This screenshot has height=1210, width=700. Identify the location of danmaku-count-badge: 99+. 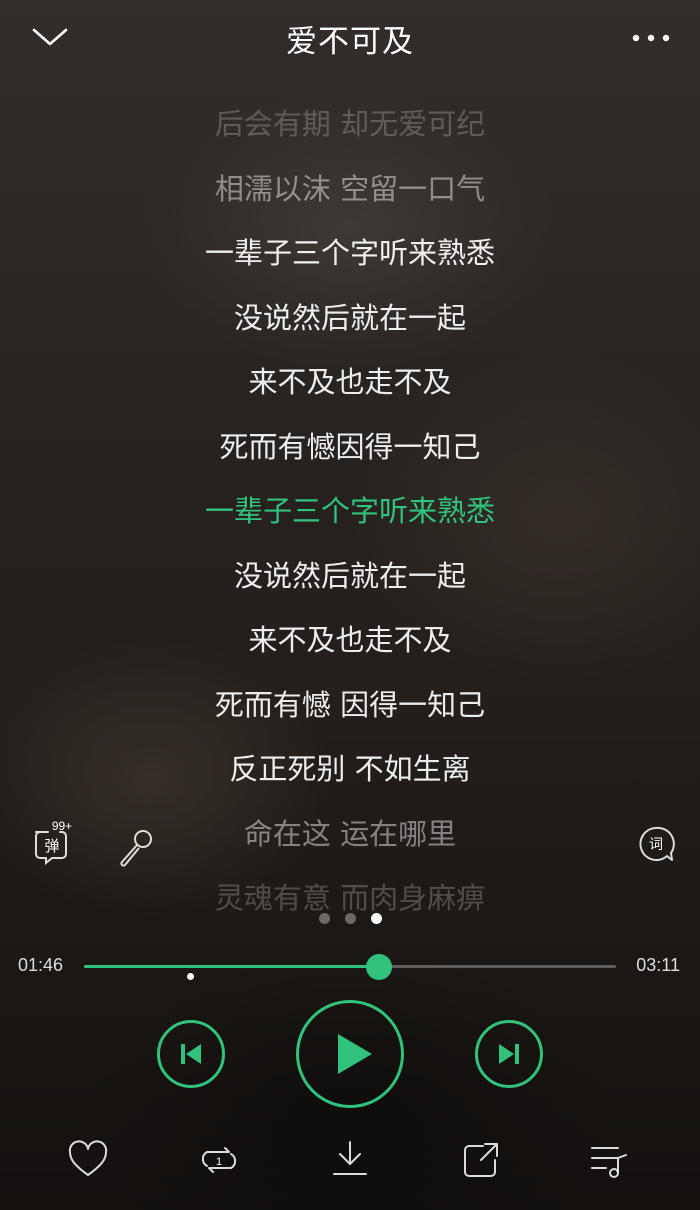
(62, 826).